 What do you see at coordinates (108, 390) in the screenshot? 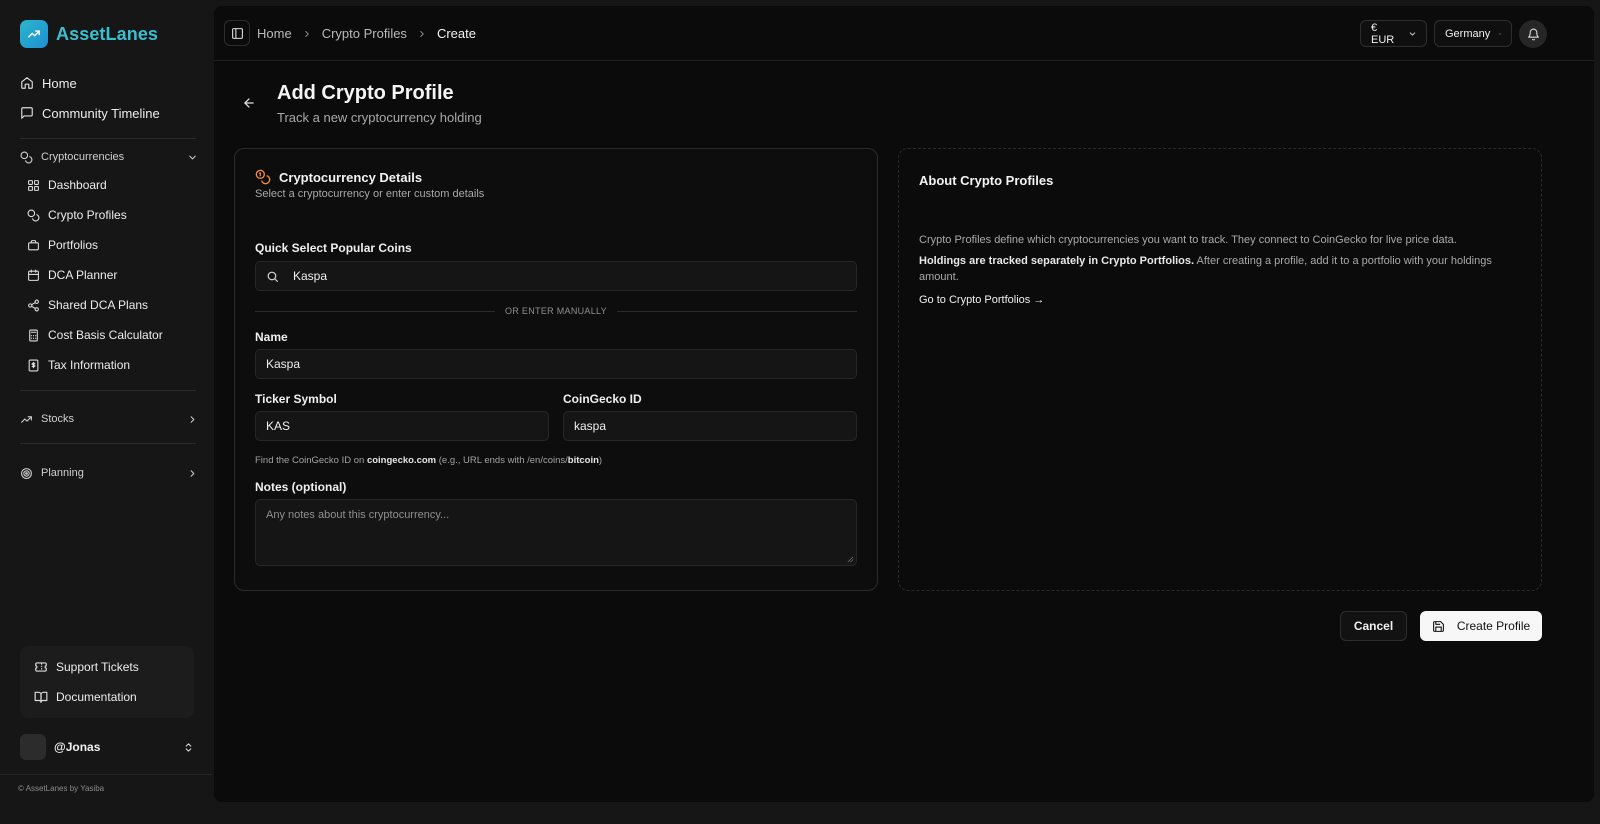
I see `sidebar-divider` at bounding box center [108, 390].